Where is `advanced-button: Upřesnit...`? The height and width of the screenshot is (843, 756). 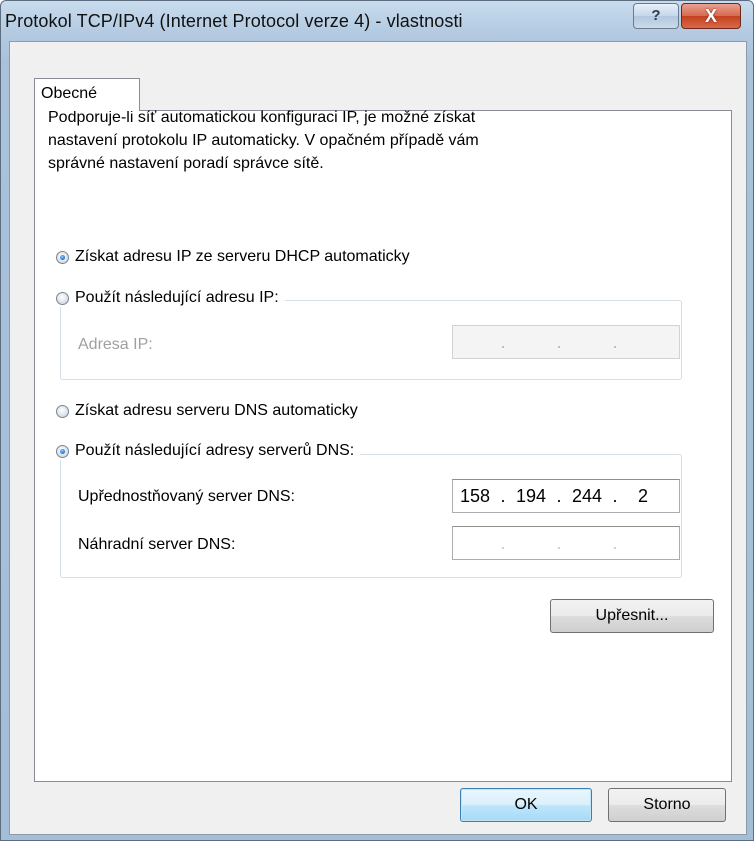
advanced-button: Upřesnit... is located at coordinates (632, 616).